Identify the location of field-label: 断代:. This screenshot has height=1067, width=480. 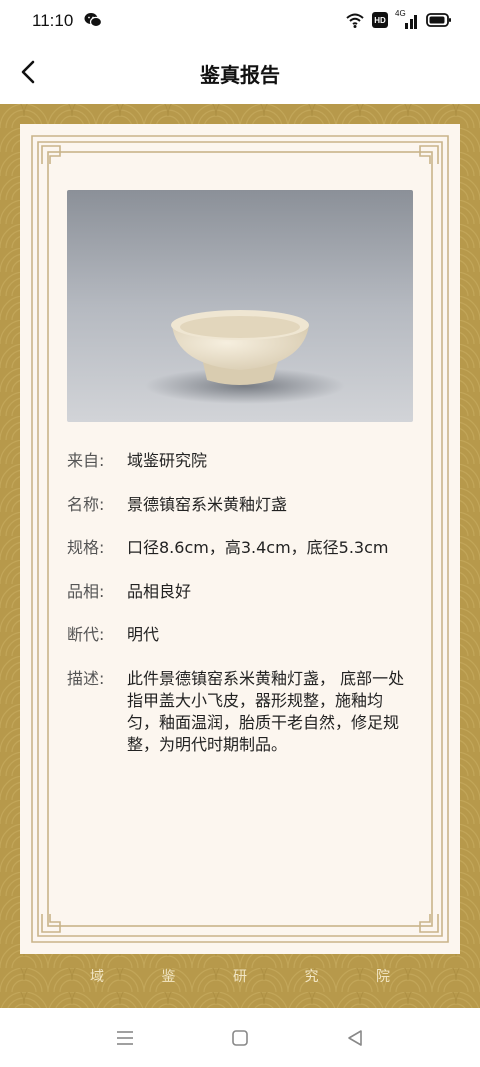
(86, 634).